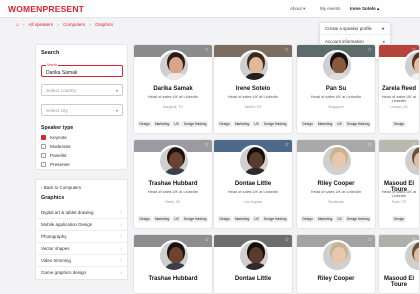  What do you see at coordinates (104, 24) in the screenshot?
I see `breadcrumb-graphics: Graphics` at bounding box center [104, 24].